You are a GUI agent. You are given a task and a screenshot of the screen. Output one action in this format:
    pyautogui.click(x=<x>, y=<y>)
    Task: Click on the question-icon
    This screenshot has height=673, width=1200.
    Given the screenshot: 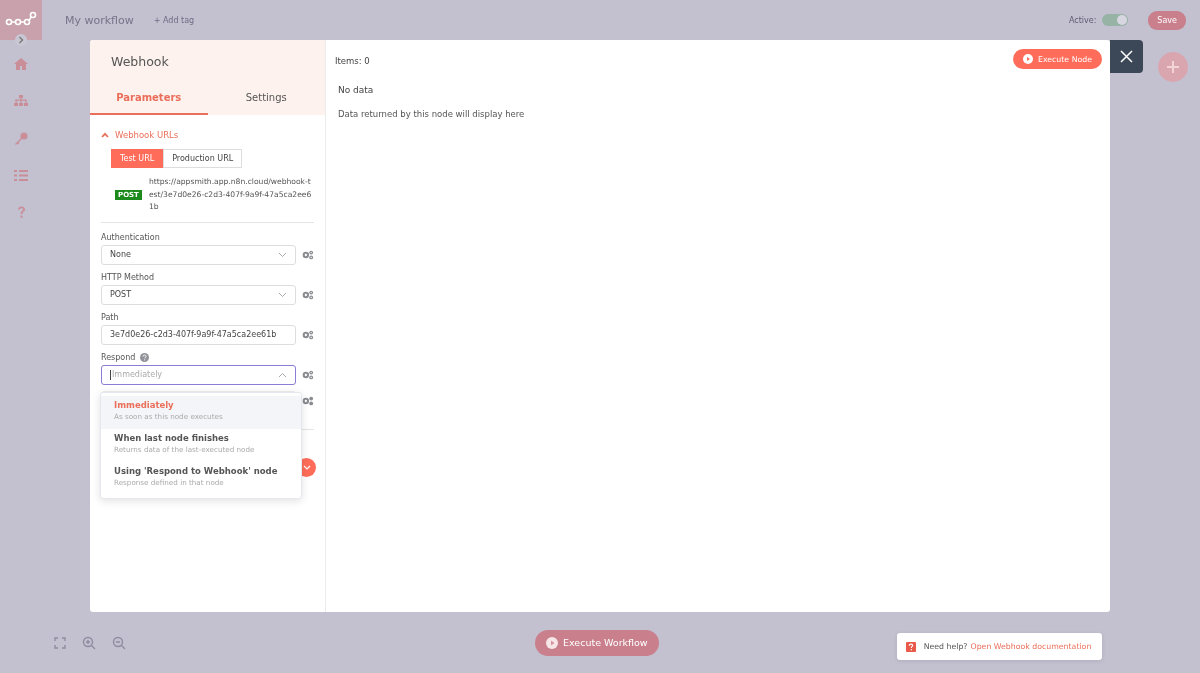 What is the action you would take?
    pyautogui.click(x=910, y=646)
    